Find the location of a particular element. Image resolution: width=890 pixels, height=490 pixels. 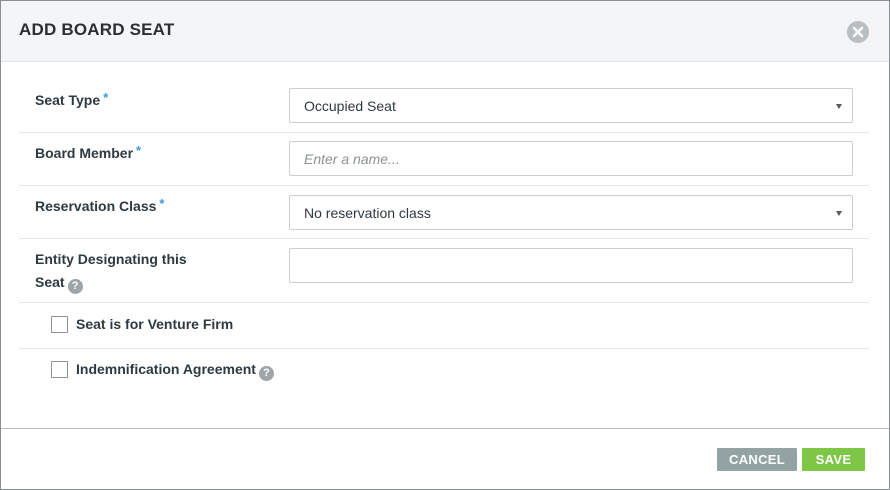

seat-type-row: Seat Type * Occupied Seat is located at coordinates (444, 106).